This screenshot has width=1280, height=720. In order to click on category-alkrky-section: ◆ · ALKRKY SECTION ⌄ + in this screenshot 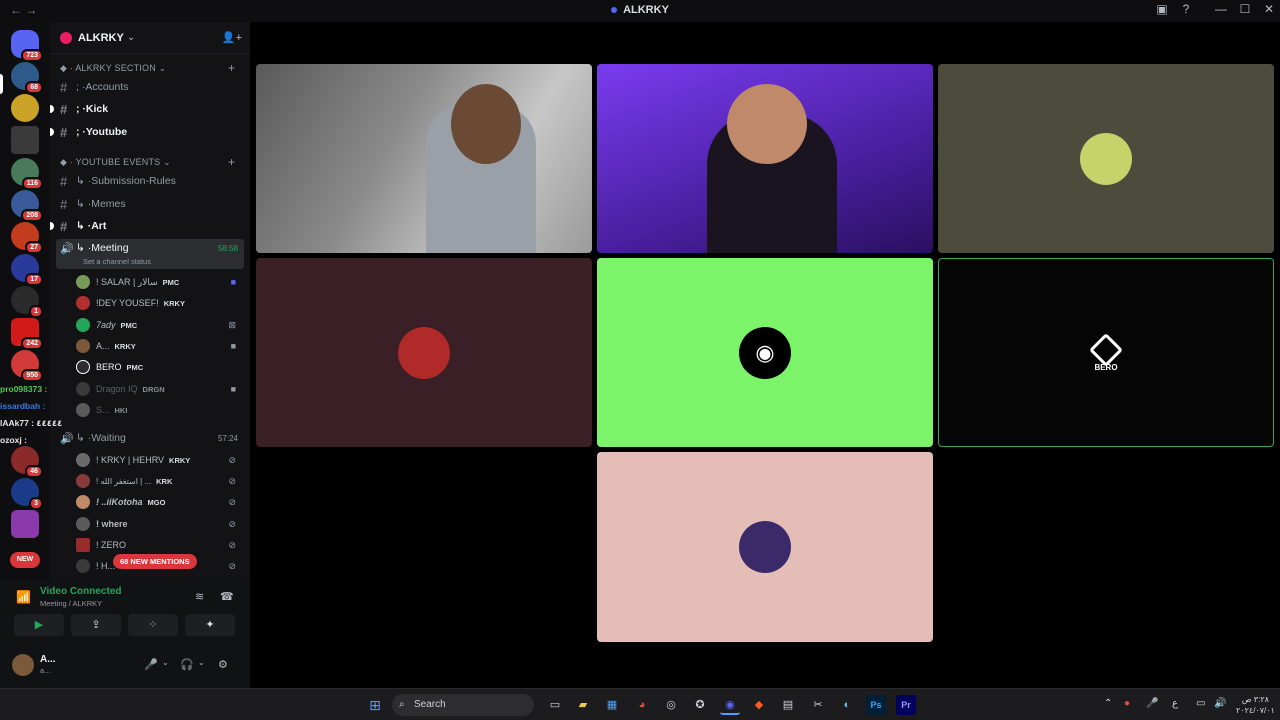, I will do `click(147, 68)`.